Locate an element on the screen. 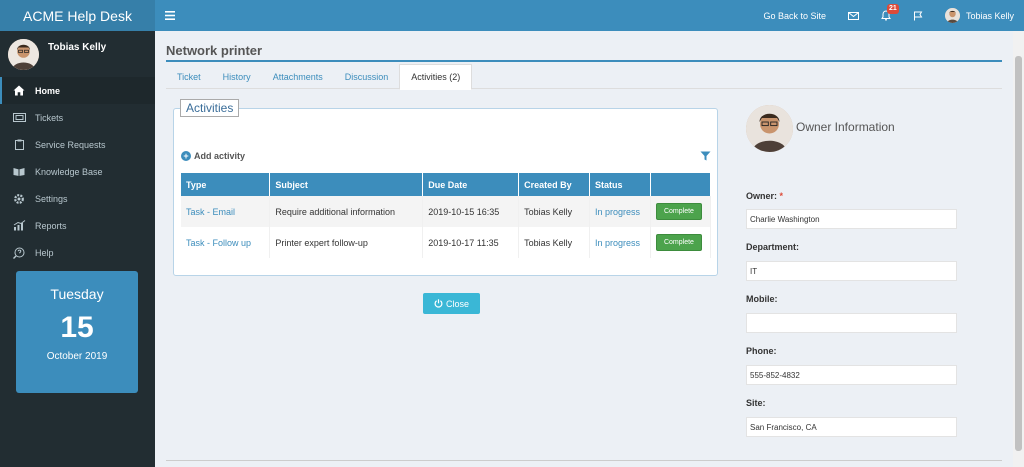 This screenshot has height=467, width=1024. sidebar-item-label: Service Requests is located at coordinates (70, 144).